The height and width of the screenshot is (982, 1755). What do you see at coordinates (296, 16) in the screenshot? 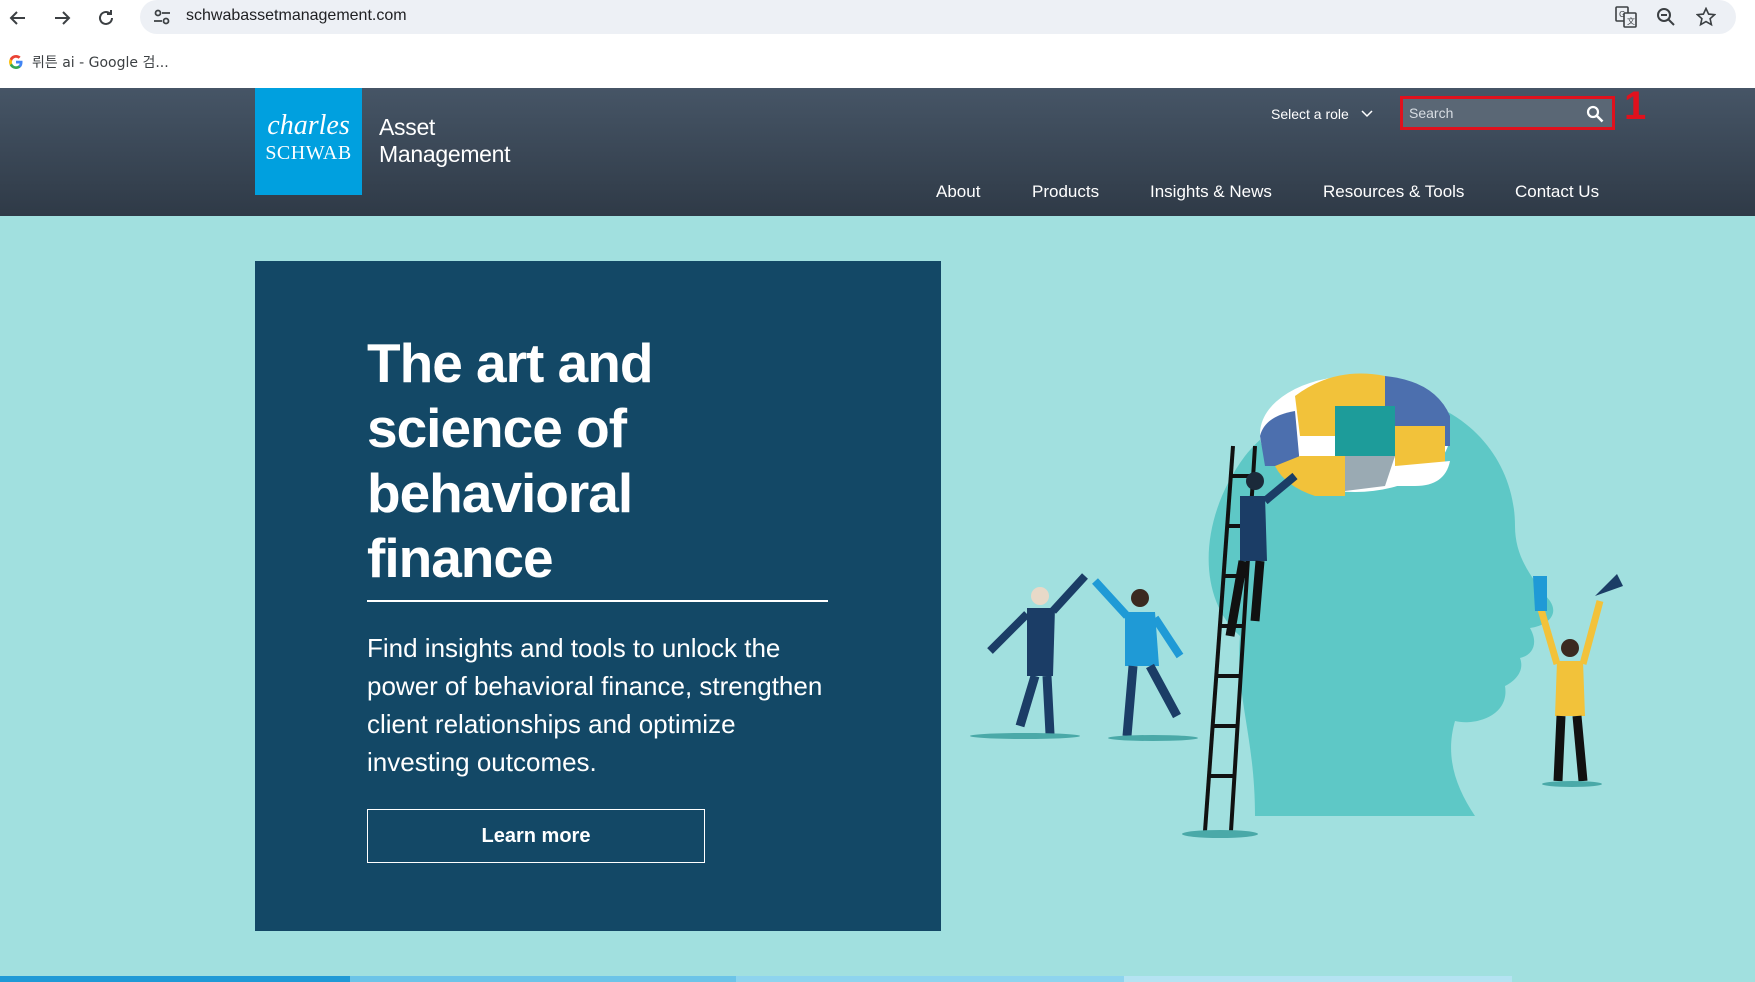
I see `url-text: schwabassetmanagement.com` at bounding box center [296, 16].